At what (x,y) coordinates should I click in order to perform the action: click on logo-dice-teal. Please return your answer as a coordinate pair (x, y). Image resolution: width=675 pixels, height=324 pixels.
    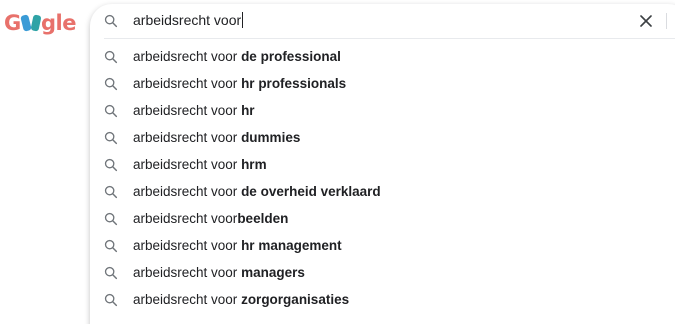
    Looking at the image, I should click on (36, 23).